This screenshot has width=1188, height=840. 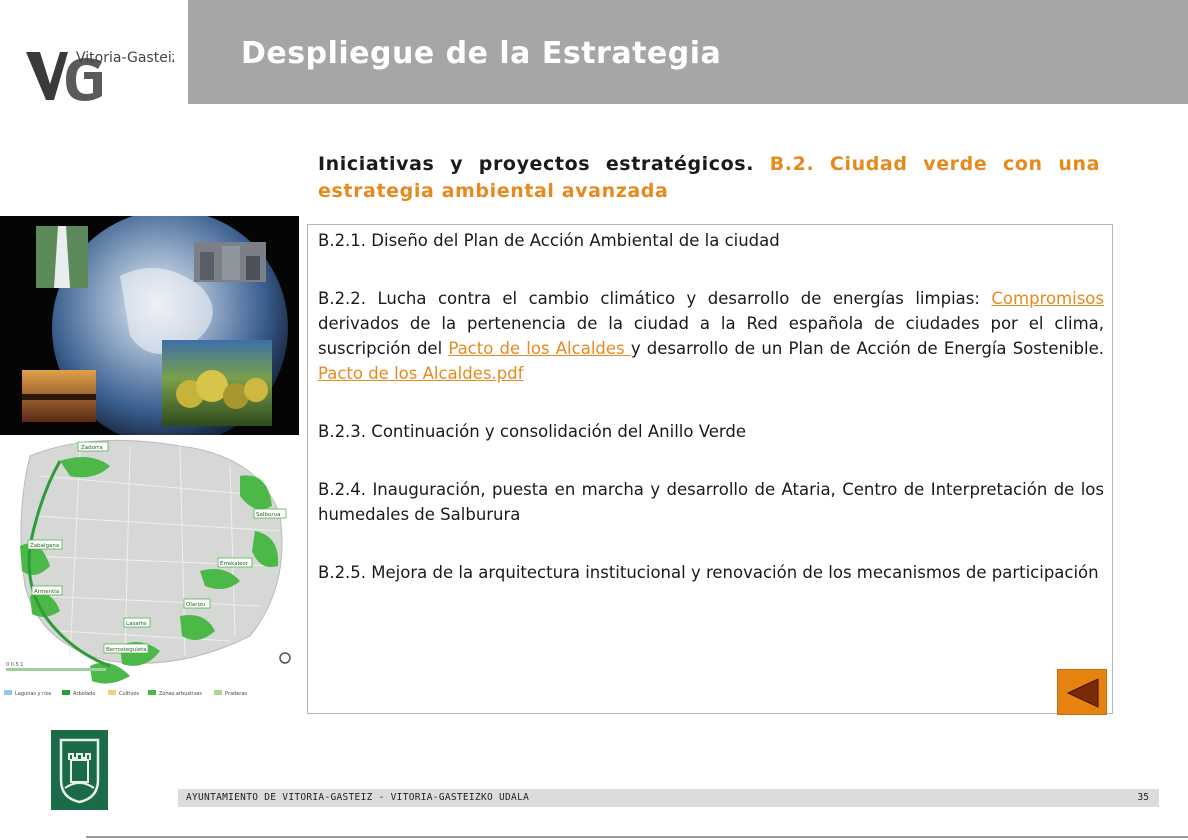 I want to click on svg-text: Lagunas y ríos, so click(x=33, y=693).